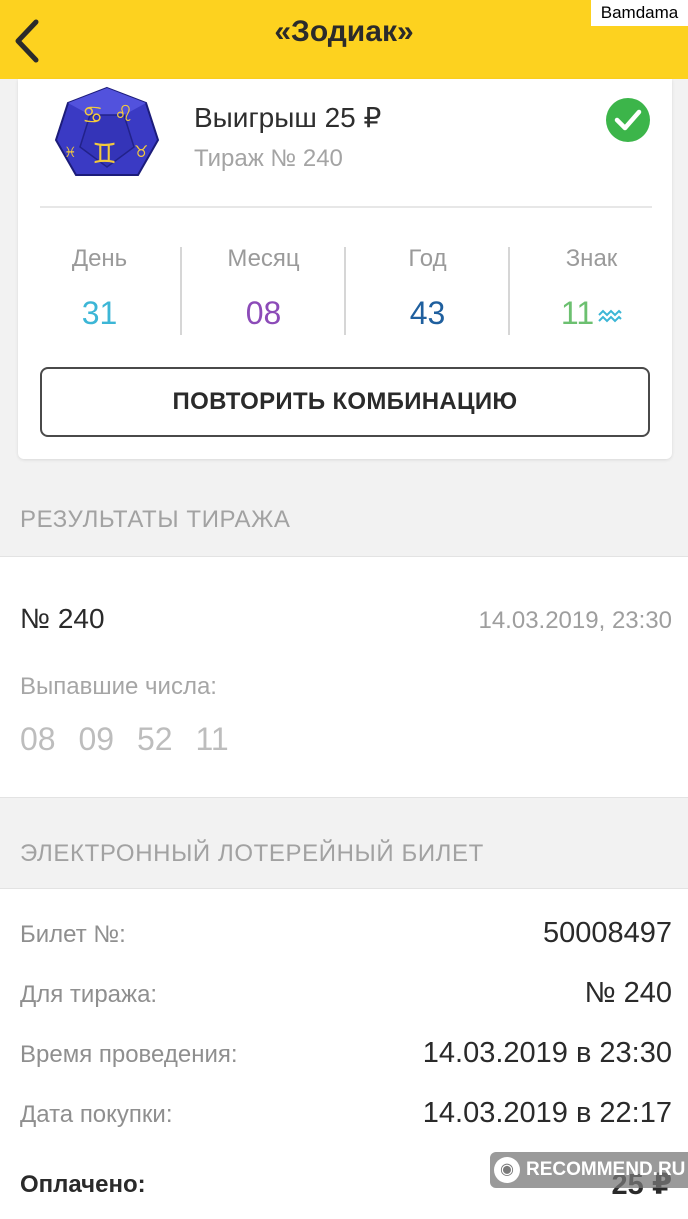  I want to click on drawn-numbers: 08 09 52 11, so click(124, 739).